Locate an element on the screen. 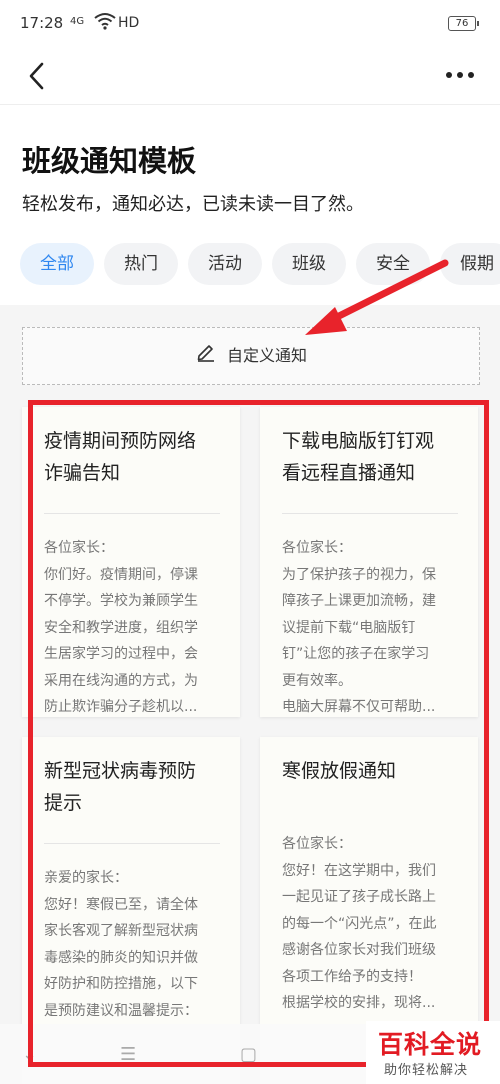 The width and height of the screenshot is (500, 1084). card-title: 寒假放假通知 is located at coordinates (339, 771).